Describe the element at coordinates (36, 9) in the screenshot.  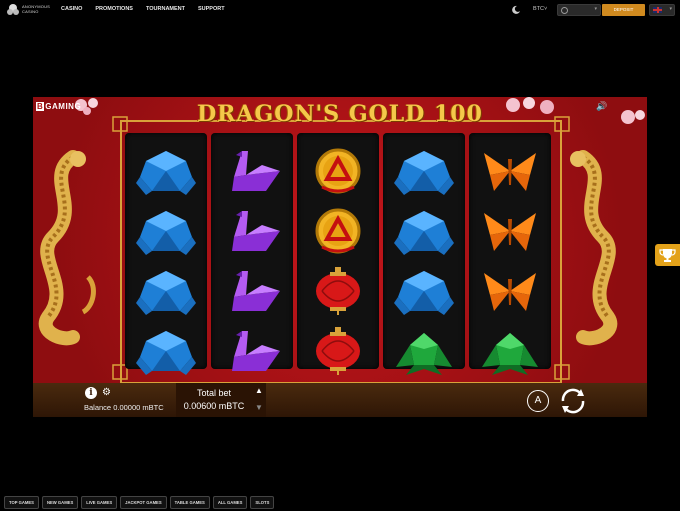
I see `logo-text: ANONYMOUS CASINO` at that location.